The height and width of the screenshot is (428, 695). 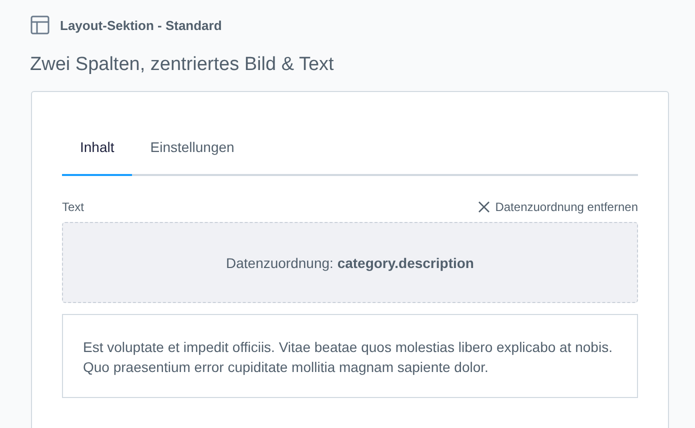 What do you see at coordinates (350, 262) in the screenshot?
I see `data-mapping-text: Datenzuordnung: category.description` at bounding box center [350, 262].